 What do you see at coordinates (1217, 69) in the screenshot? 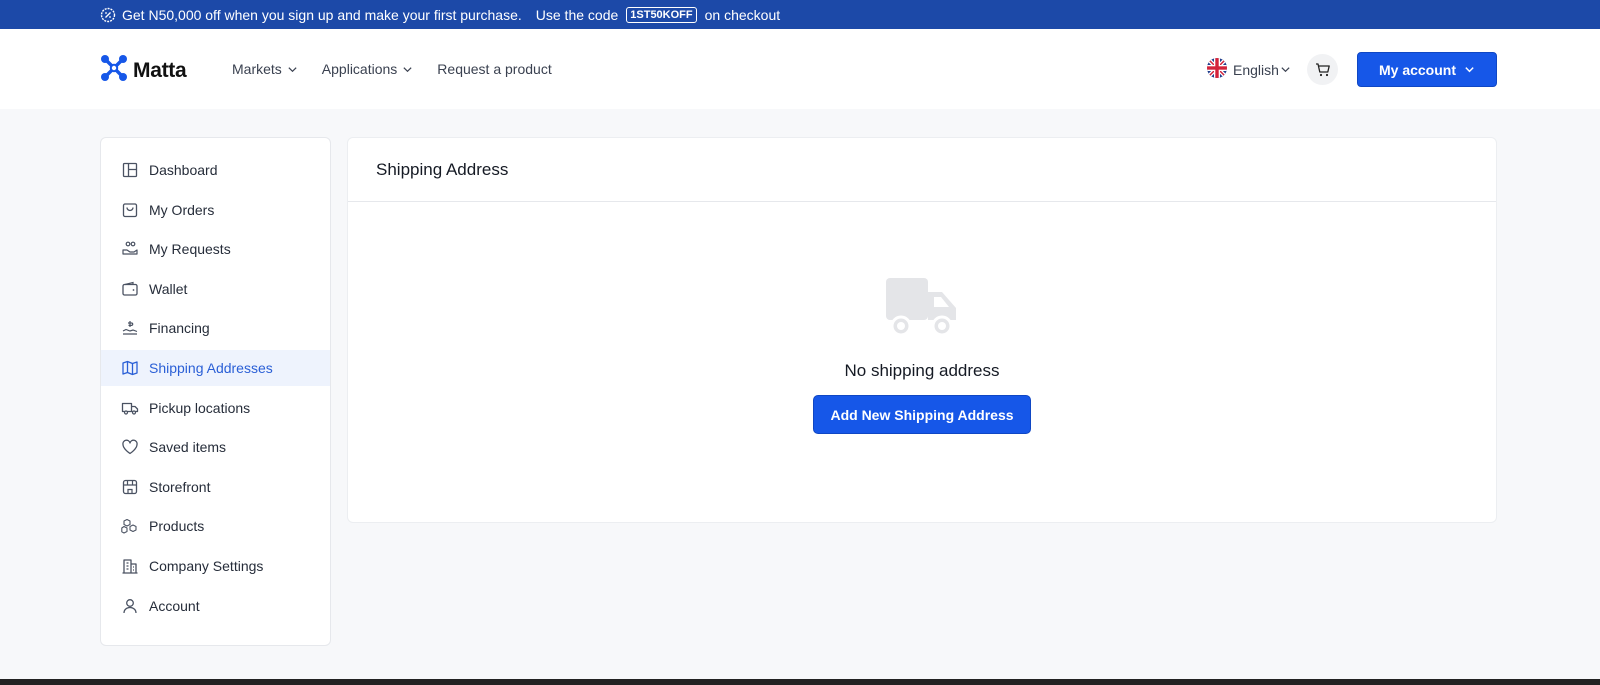
I see `uk-flag-icon` at bounding box center [1217, 69].